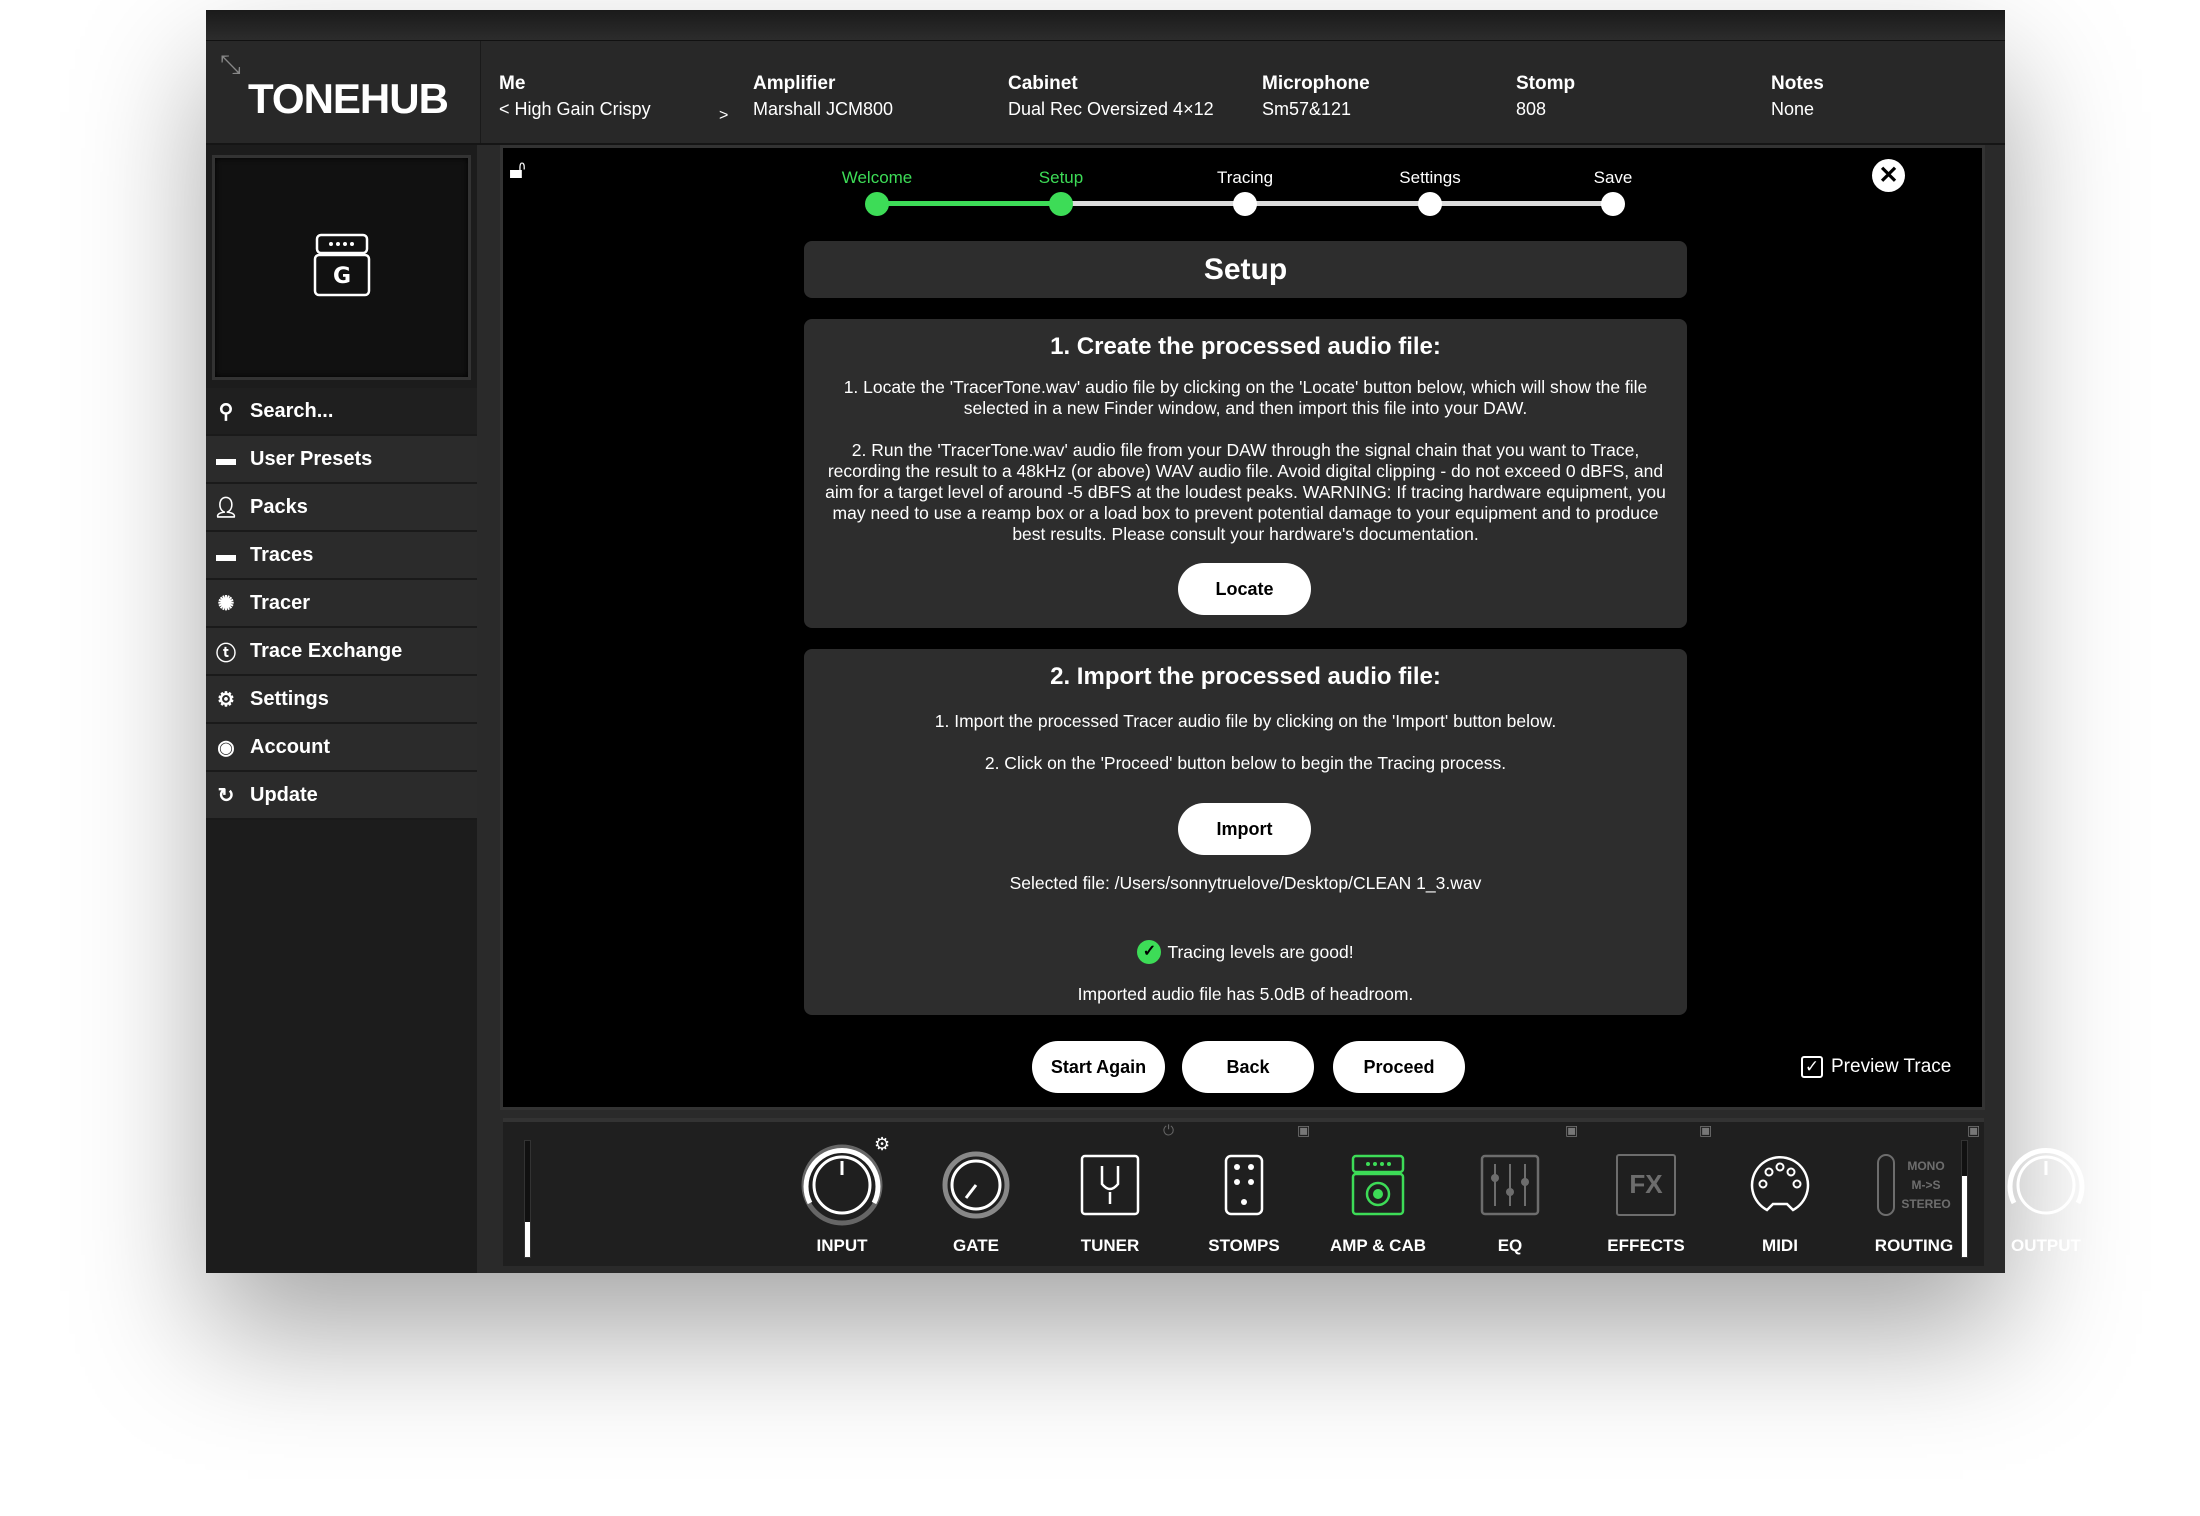  What do you see at coordinates (480, 92) in the screenshot?
I see `divider` at bounding box center [480, 92].